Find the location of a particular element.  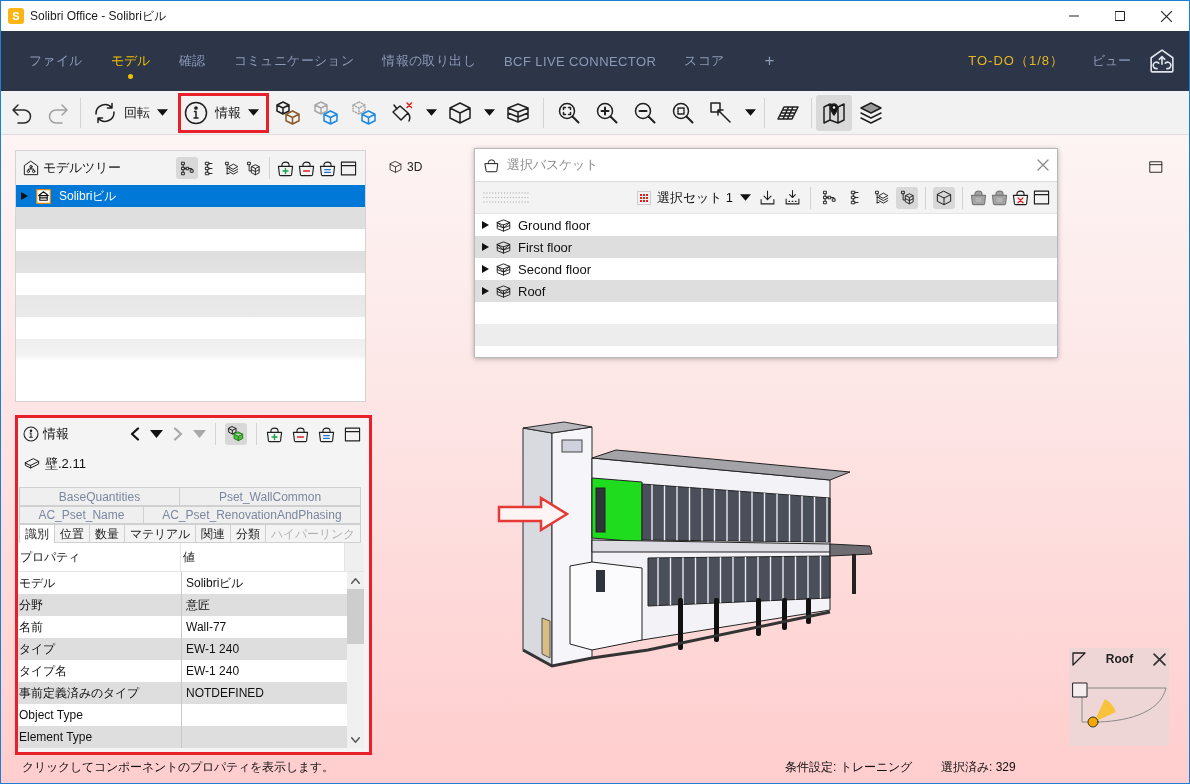

menu-tab: 確認 is located at coordinates (192, 61).